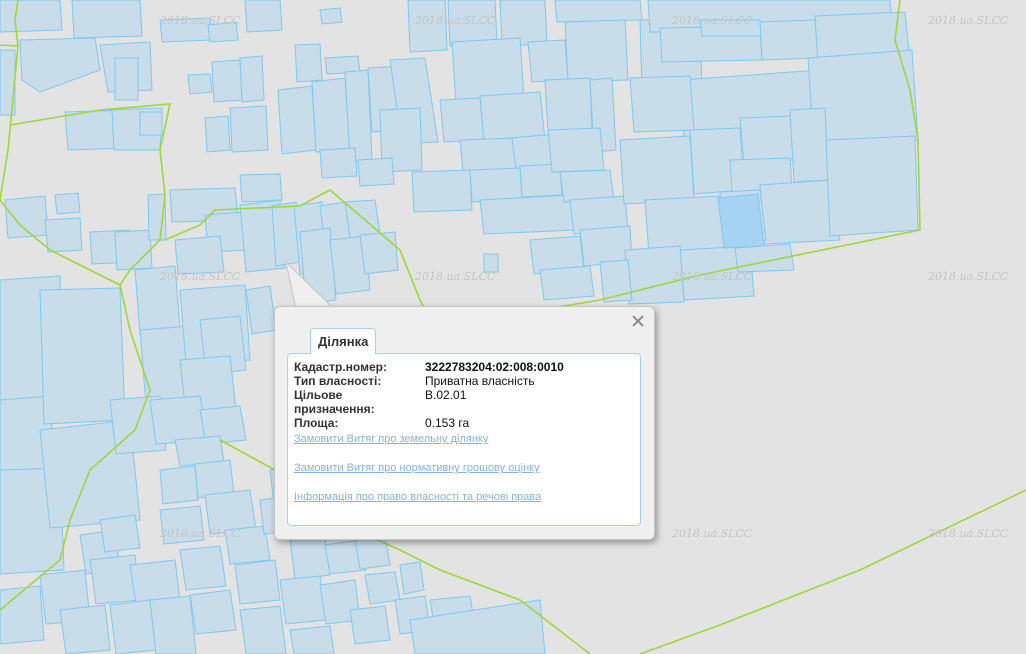 This screenshot has height=654, width=1026. Describe the element at coordinates (334, 402) in the screenshot. I see `purpose-label: Цільове призначення:` at that location.